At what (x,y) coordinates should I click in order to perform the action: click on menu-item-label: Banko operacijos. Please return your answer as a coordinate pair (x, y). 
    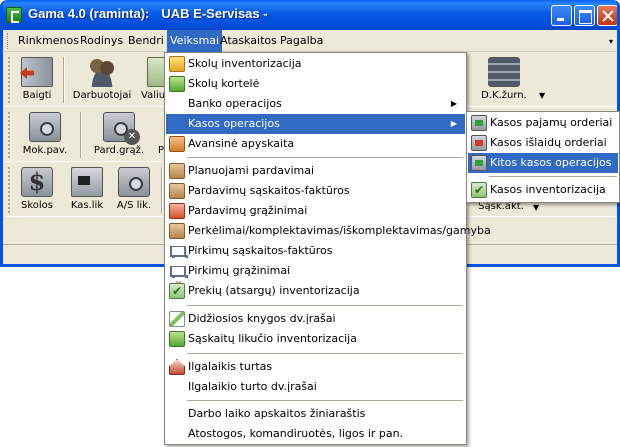
    Looking at the image, I should click on (235, 103).